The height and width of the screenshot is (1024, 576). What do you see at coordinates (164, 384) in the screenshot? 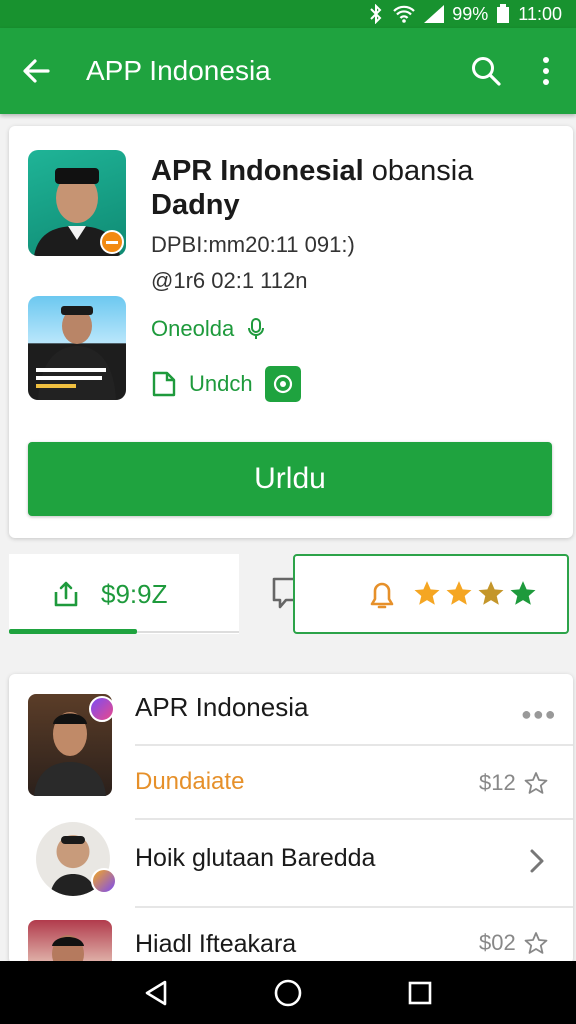
I see `document-icon` at bounding box center [164, 384].